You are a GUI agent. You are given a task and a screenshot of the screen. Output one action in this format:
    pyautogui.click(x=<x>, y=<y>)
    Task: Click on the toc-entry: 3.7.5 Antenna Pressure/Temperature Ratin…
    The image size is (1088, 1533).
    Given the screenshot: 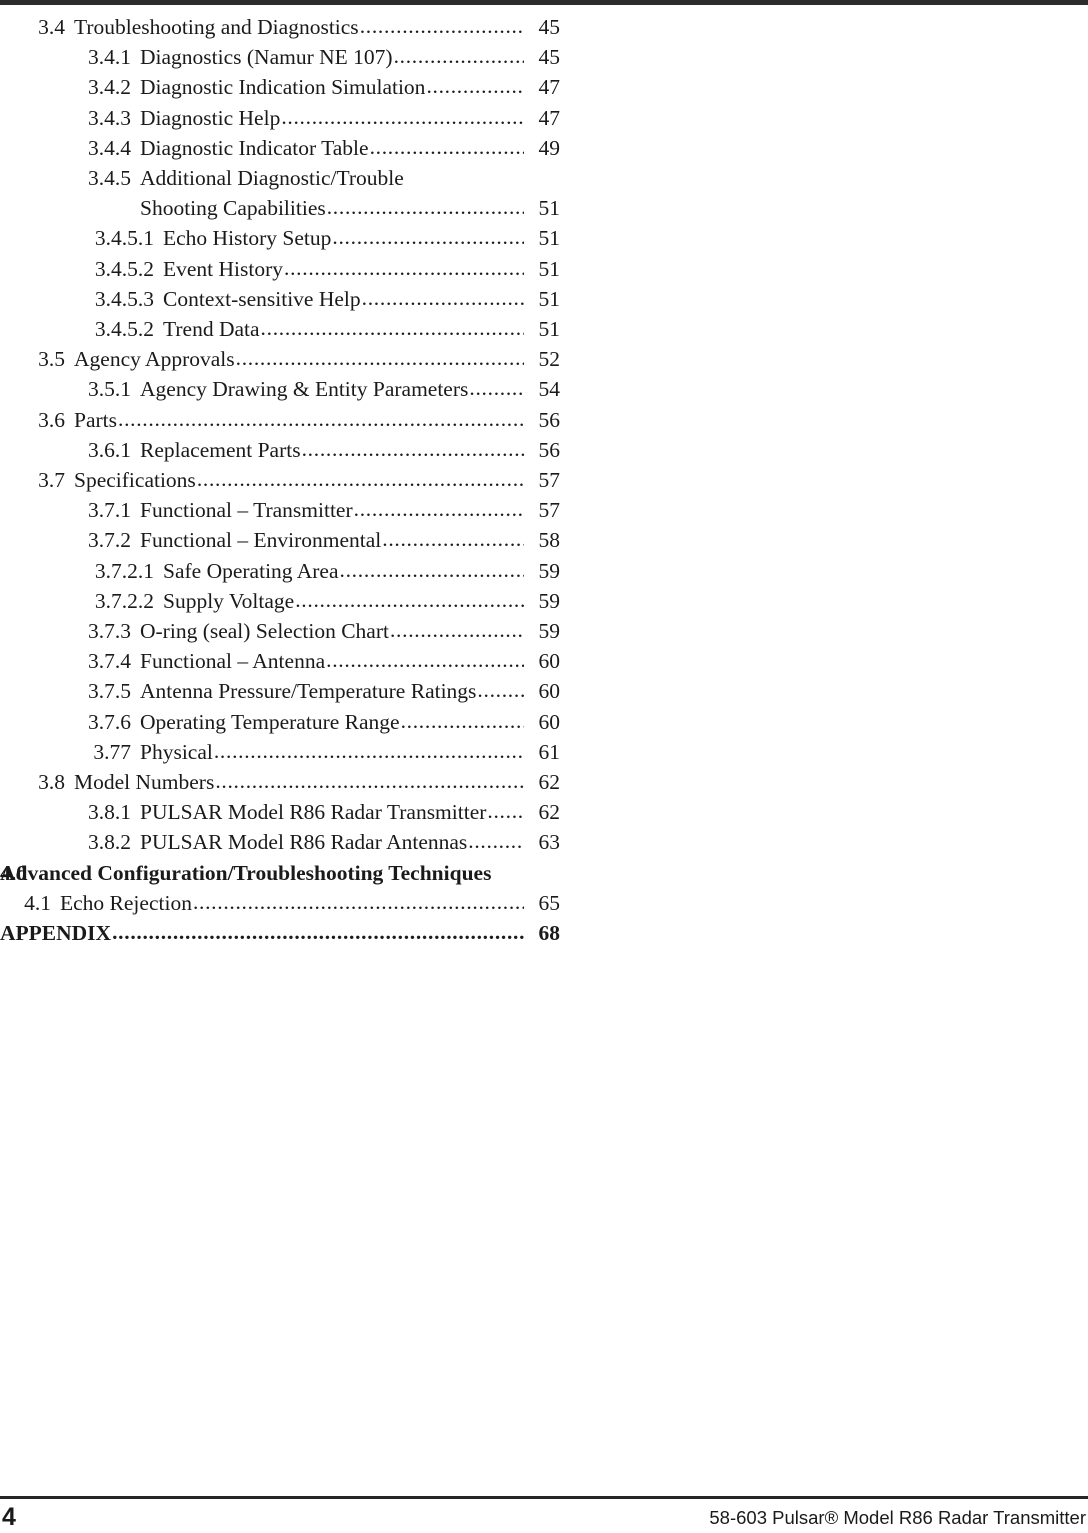 What is the action you would take?
    pyautogui.click(x=280, y=691)
    